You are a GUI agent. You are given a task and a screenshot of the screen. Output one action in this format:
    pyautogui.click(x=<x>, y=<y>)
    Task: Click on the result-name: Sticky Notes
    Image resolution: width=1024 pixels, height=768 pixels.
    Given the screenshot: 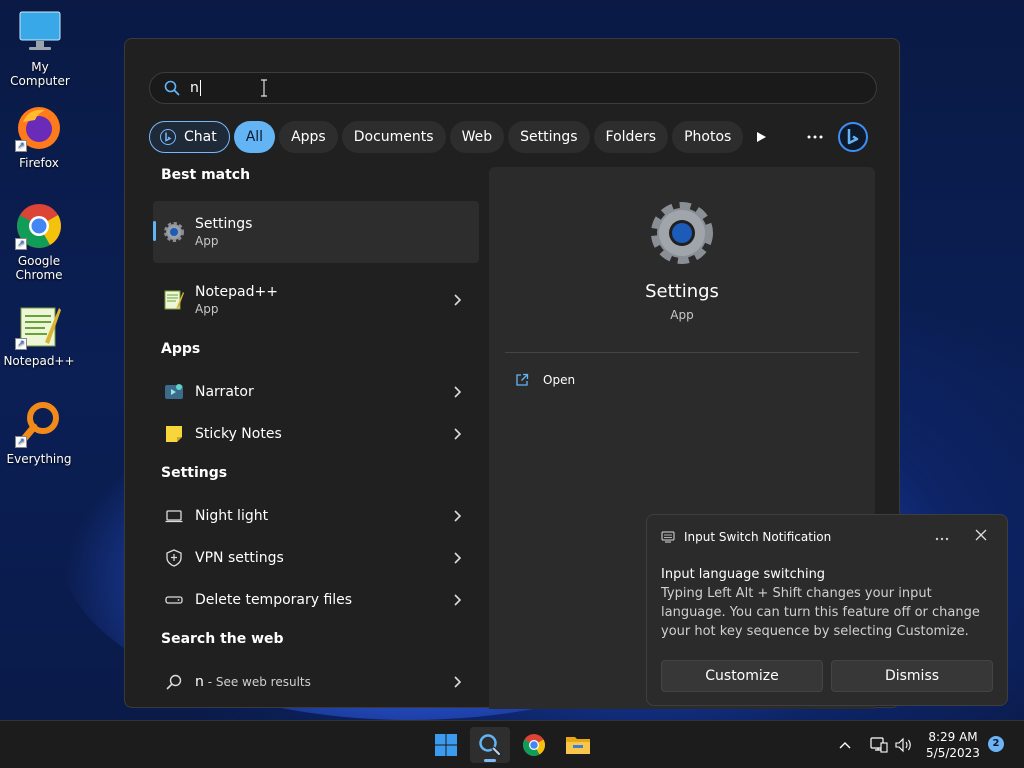 What is the action you would take?
    pyautogui.click(x=238, y=434)
    